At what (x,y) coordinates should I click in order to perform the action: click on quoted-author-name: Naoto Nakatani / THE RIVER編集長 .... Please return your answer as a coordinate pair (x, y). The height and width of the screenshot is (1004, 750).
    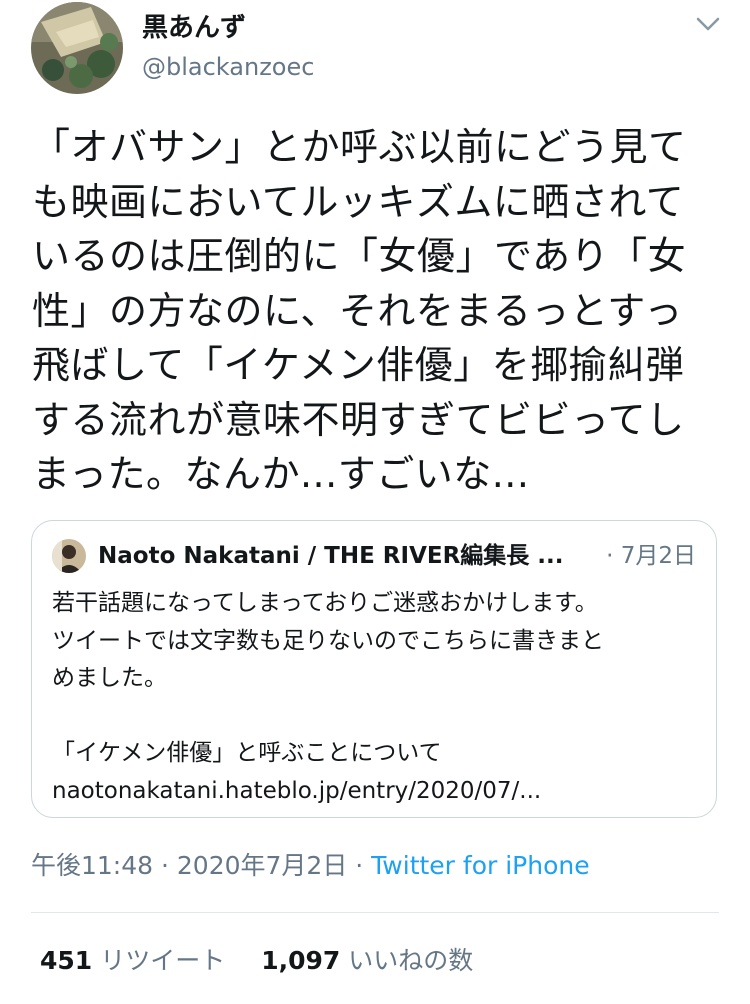
    Looking at the image, I should click on (331, 556).